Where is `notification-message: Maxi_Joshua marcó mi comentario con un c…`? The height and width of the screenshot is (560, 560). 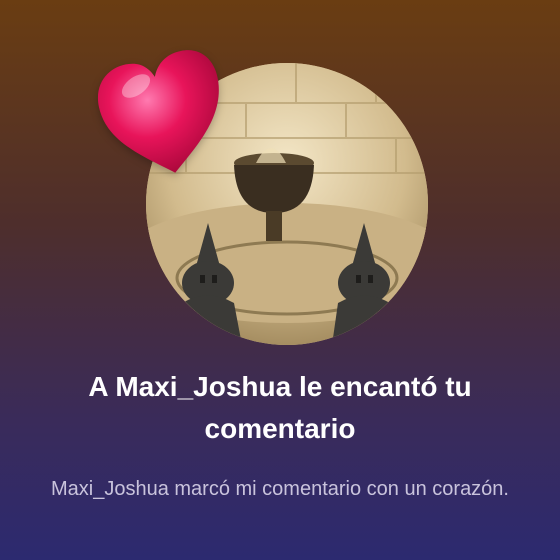 notification-message: Maxi_Joshua marcó mi comentario con un c… is located at coordinates (280, 489).